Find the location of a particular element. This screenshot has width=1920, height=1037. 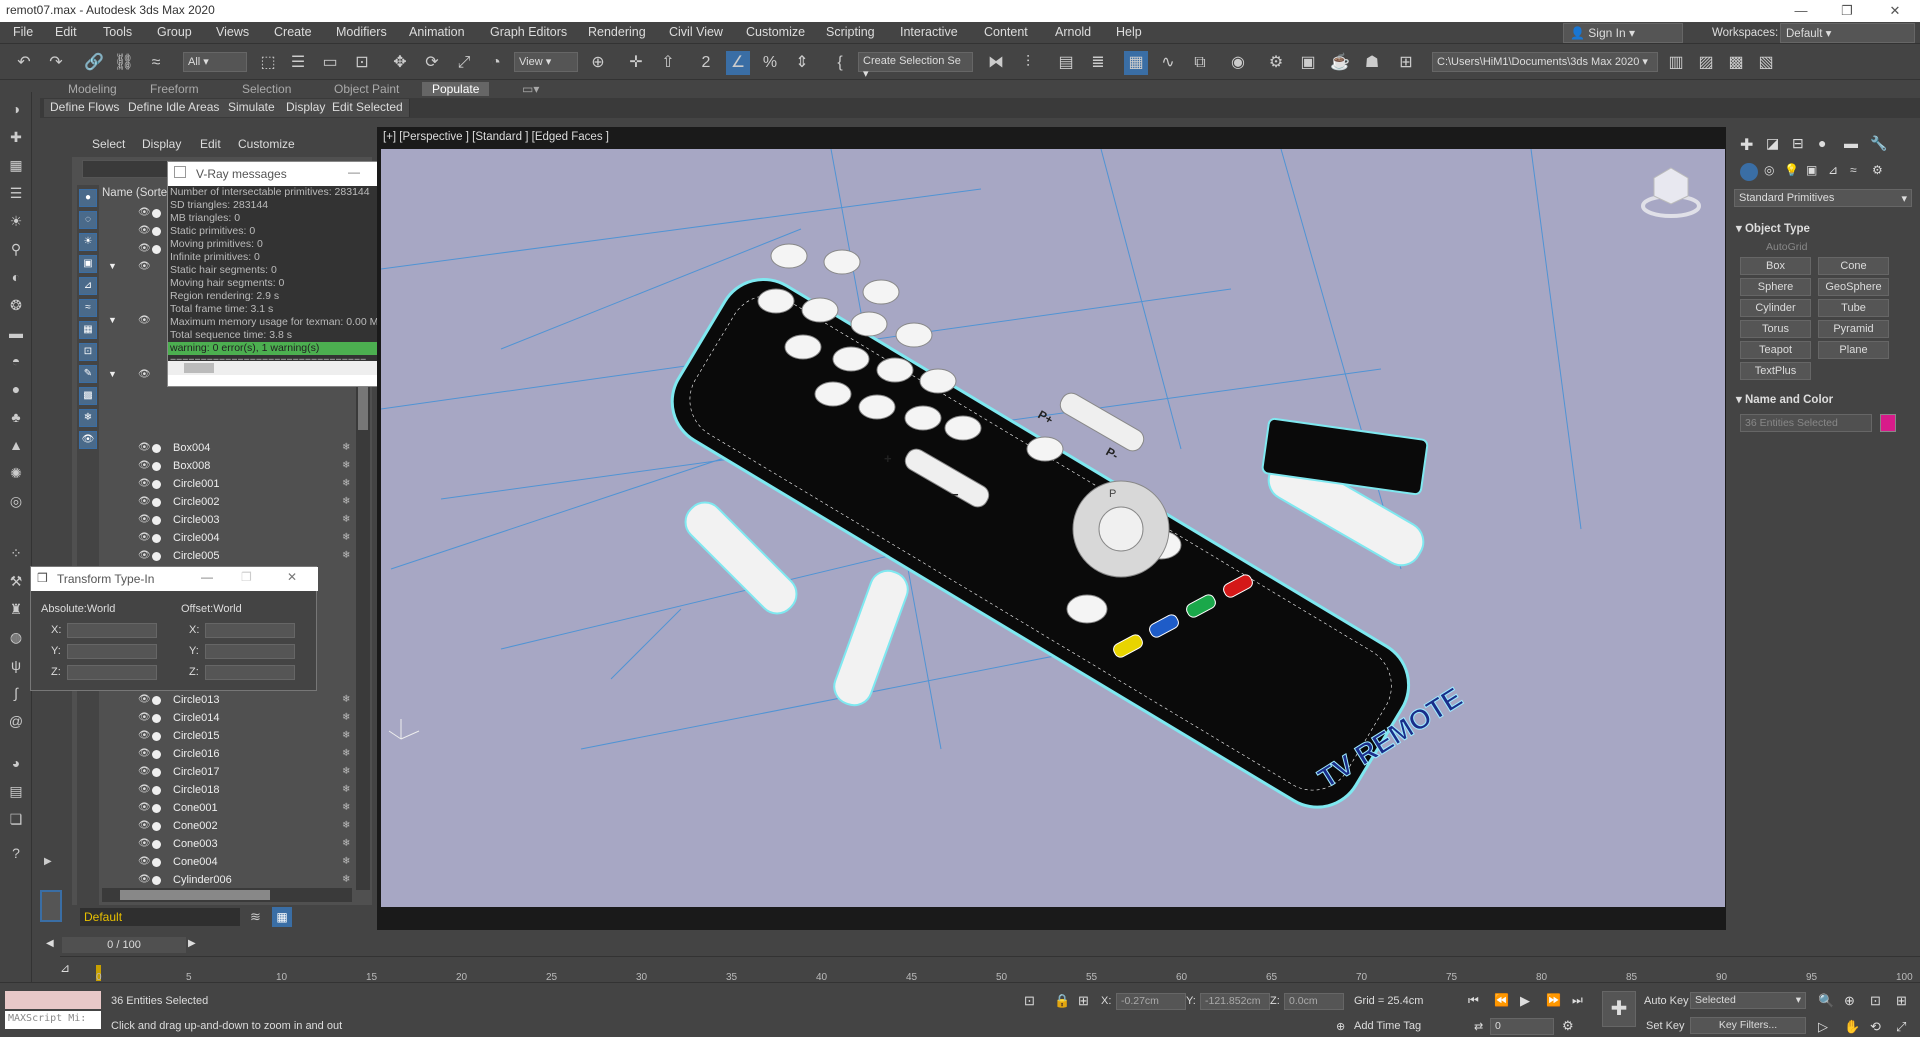

orbit-icon: ⟲ is located at coordinates (1875, 1027).